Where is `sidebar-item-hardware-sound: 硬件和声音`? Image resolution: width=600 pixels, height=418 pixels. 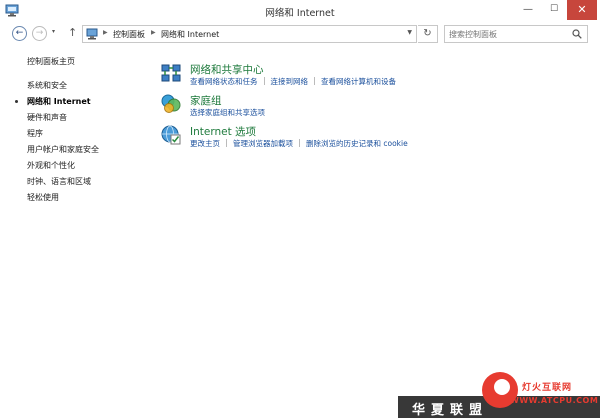 sidebar-item-hardware-sound: 硬件和声音 is located at coordinates (47, 117).